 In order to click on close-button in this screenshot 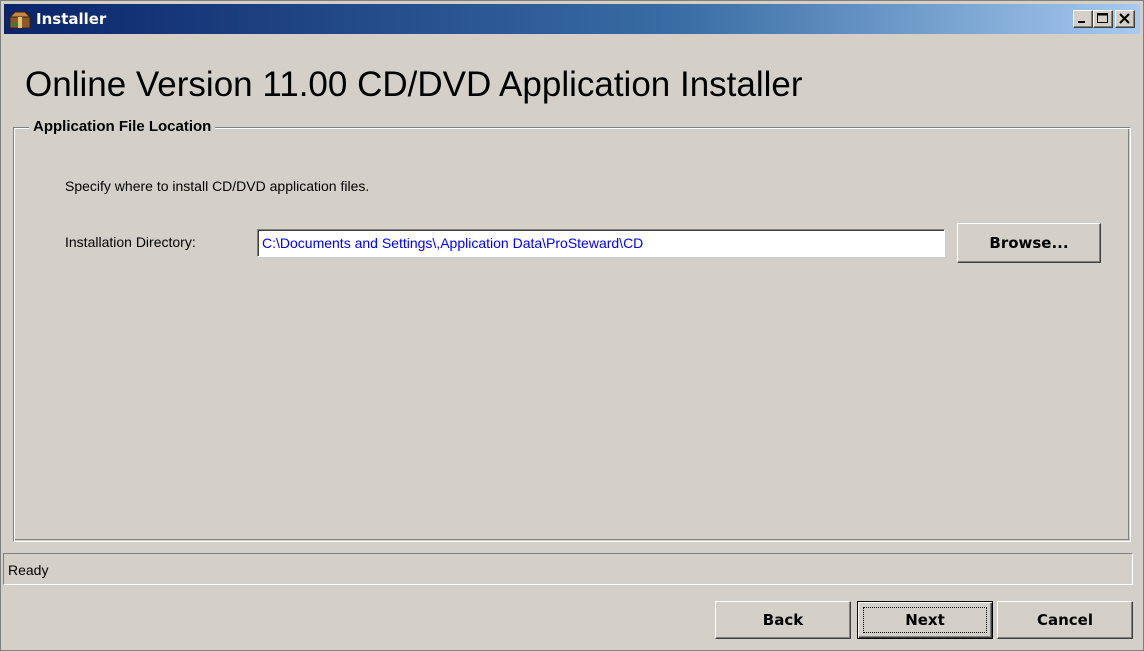, I will do `click(1125, 19)`.